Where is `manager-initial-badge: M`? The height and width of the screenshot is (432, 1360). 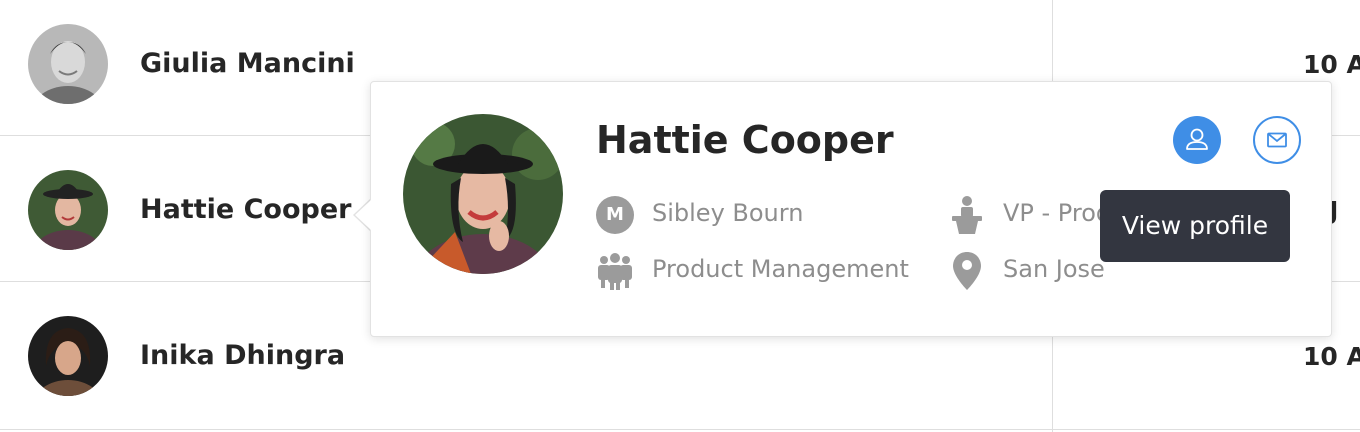
manager-initial-badge: M is located at coordinates (615, 215).